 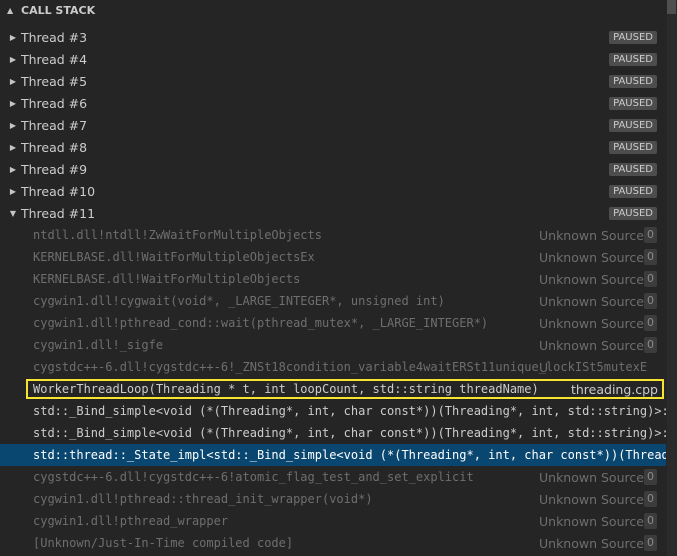 What do you see at coordinates (614, 389) in the screenshot?
I see `frame-source-file: threading.cpp` at bounding box center [614, 389].